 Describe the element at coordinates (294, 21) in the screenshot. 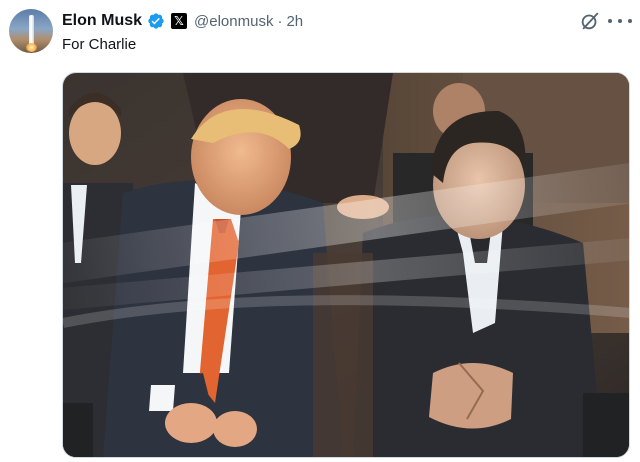

I see `timestamp: 2h` at that location.